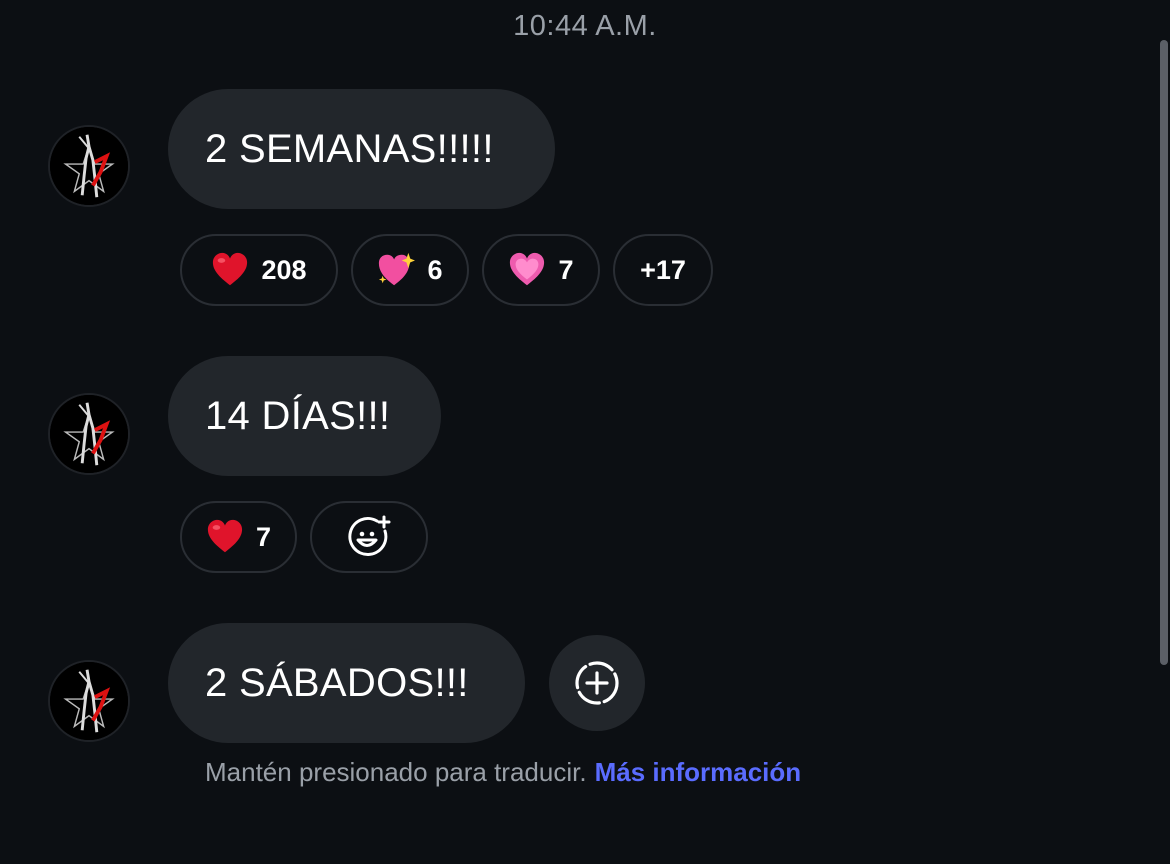 The image size is (1170, 864). I want to click on message-text: 14 DÍAS!!!, so click(298, 415).